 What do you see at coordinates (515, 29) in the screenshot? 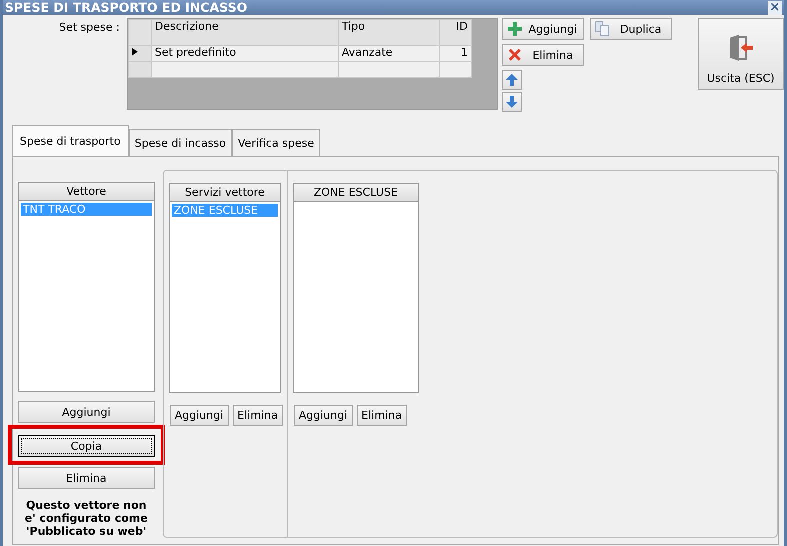
I see `plus-icon` at bounding box center [515, 29].